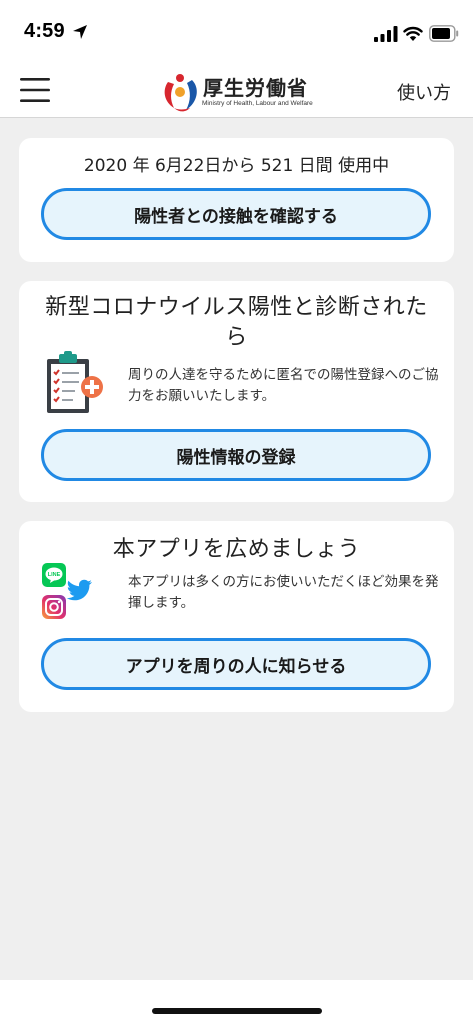  What do you see at coordinates (257, 103) in the screenshot?
I see `logo-subtitle: Ministry of Health, Labour and Welfare` at bounding box center [257, 103].